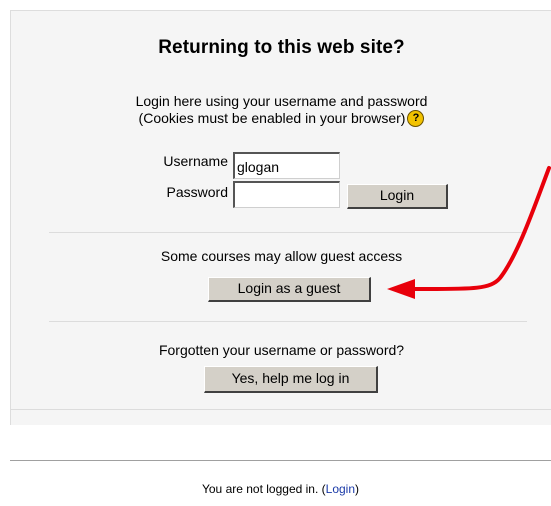  What do you see at coordinates (280, 460) in the screenshot?
I see `footer-divider` at bounding box center [280, 460].